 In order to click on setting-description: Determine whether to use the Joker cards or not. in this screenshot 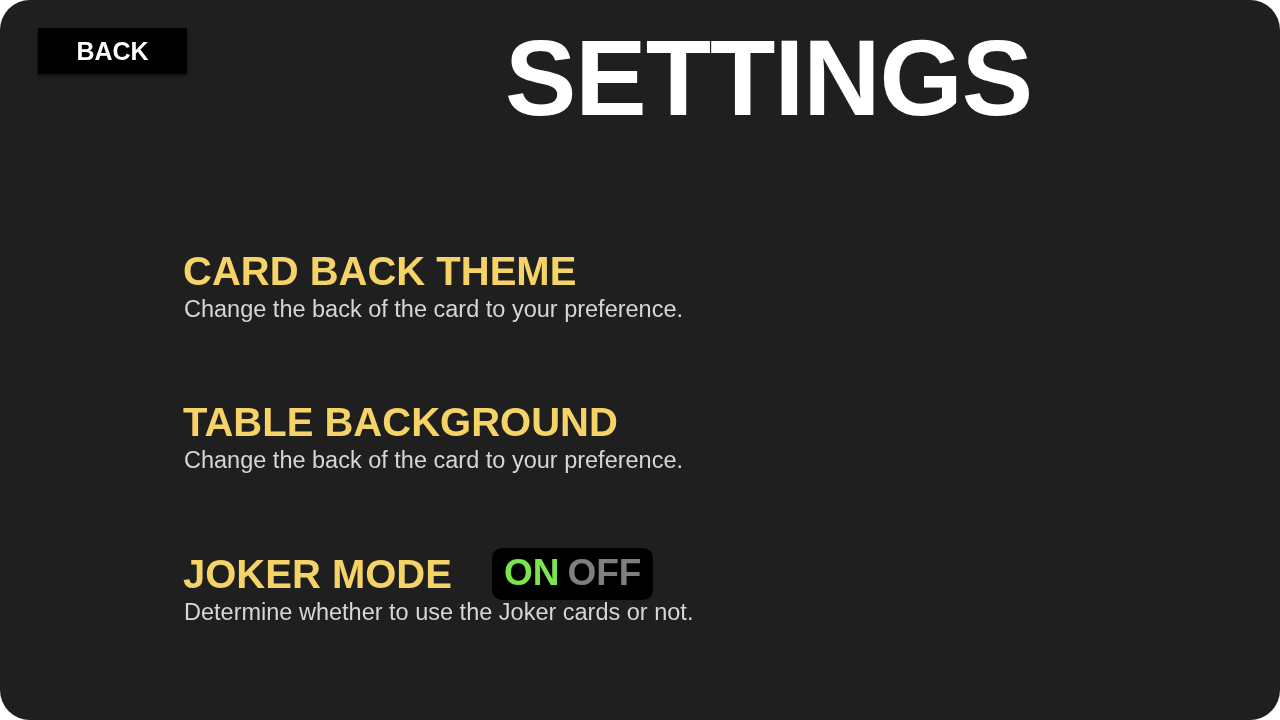, I will do `click(439, 612)`.